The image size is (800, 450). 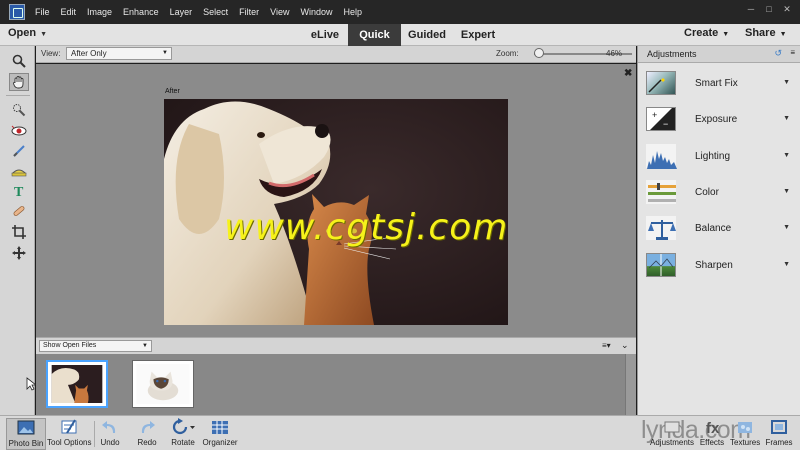 I want to click on photo-bin-button: Photo Bin, so click(x=26, y=434).